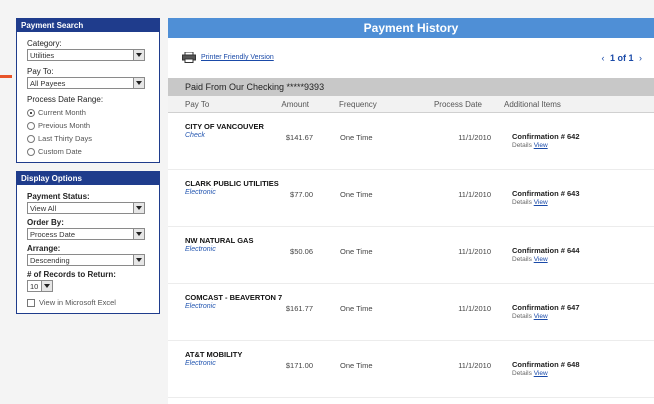 The height and width of the screenshot is (404, 654). Describe the element at coordinates (86, 83) in the screenshot. I see `pay-to-select: All Payees` at that location.